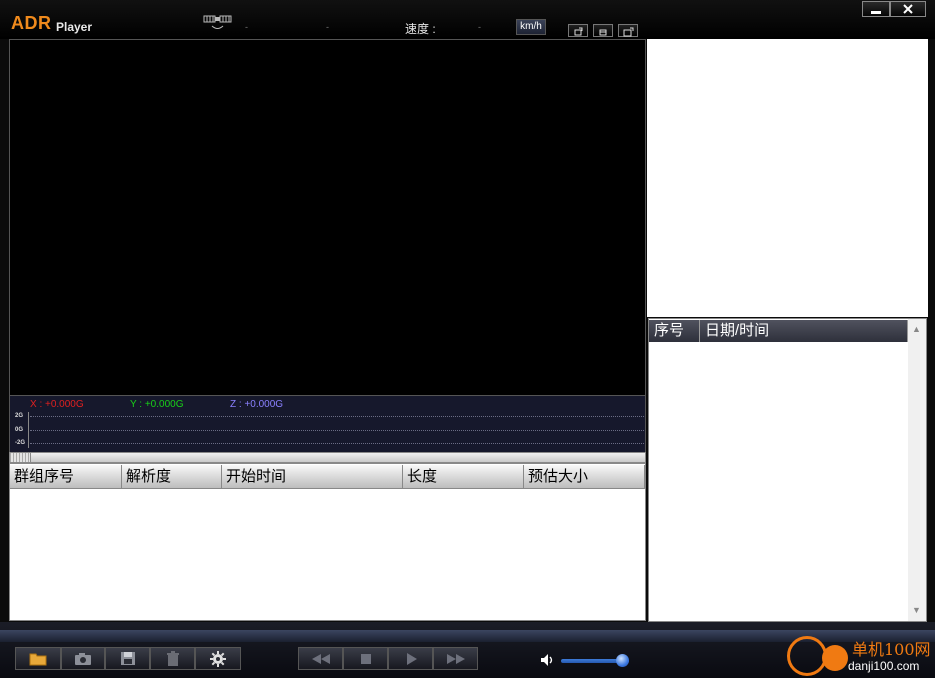 The height and width of the screenshot is (678, 935). I want to click on camera-icon, so click(83, 658).